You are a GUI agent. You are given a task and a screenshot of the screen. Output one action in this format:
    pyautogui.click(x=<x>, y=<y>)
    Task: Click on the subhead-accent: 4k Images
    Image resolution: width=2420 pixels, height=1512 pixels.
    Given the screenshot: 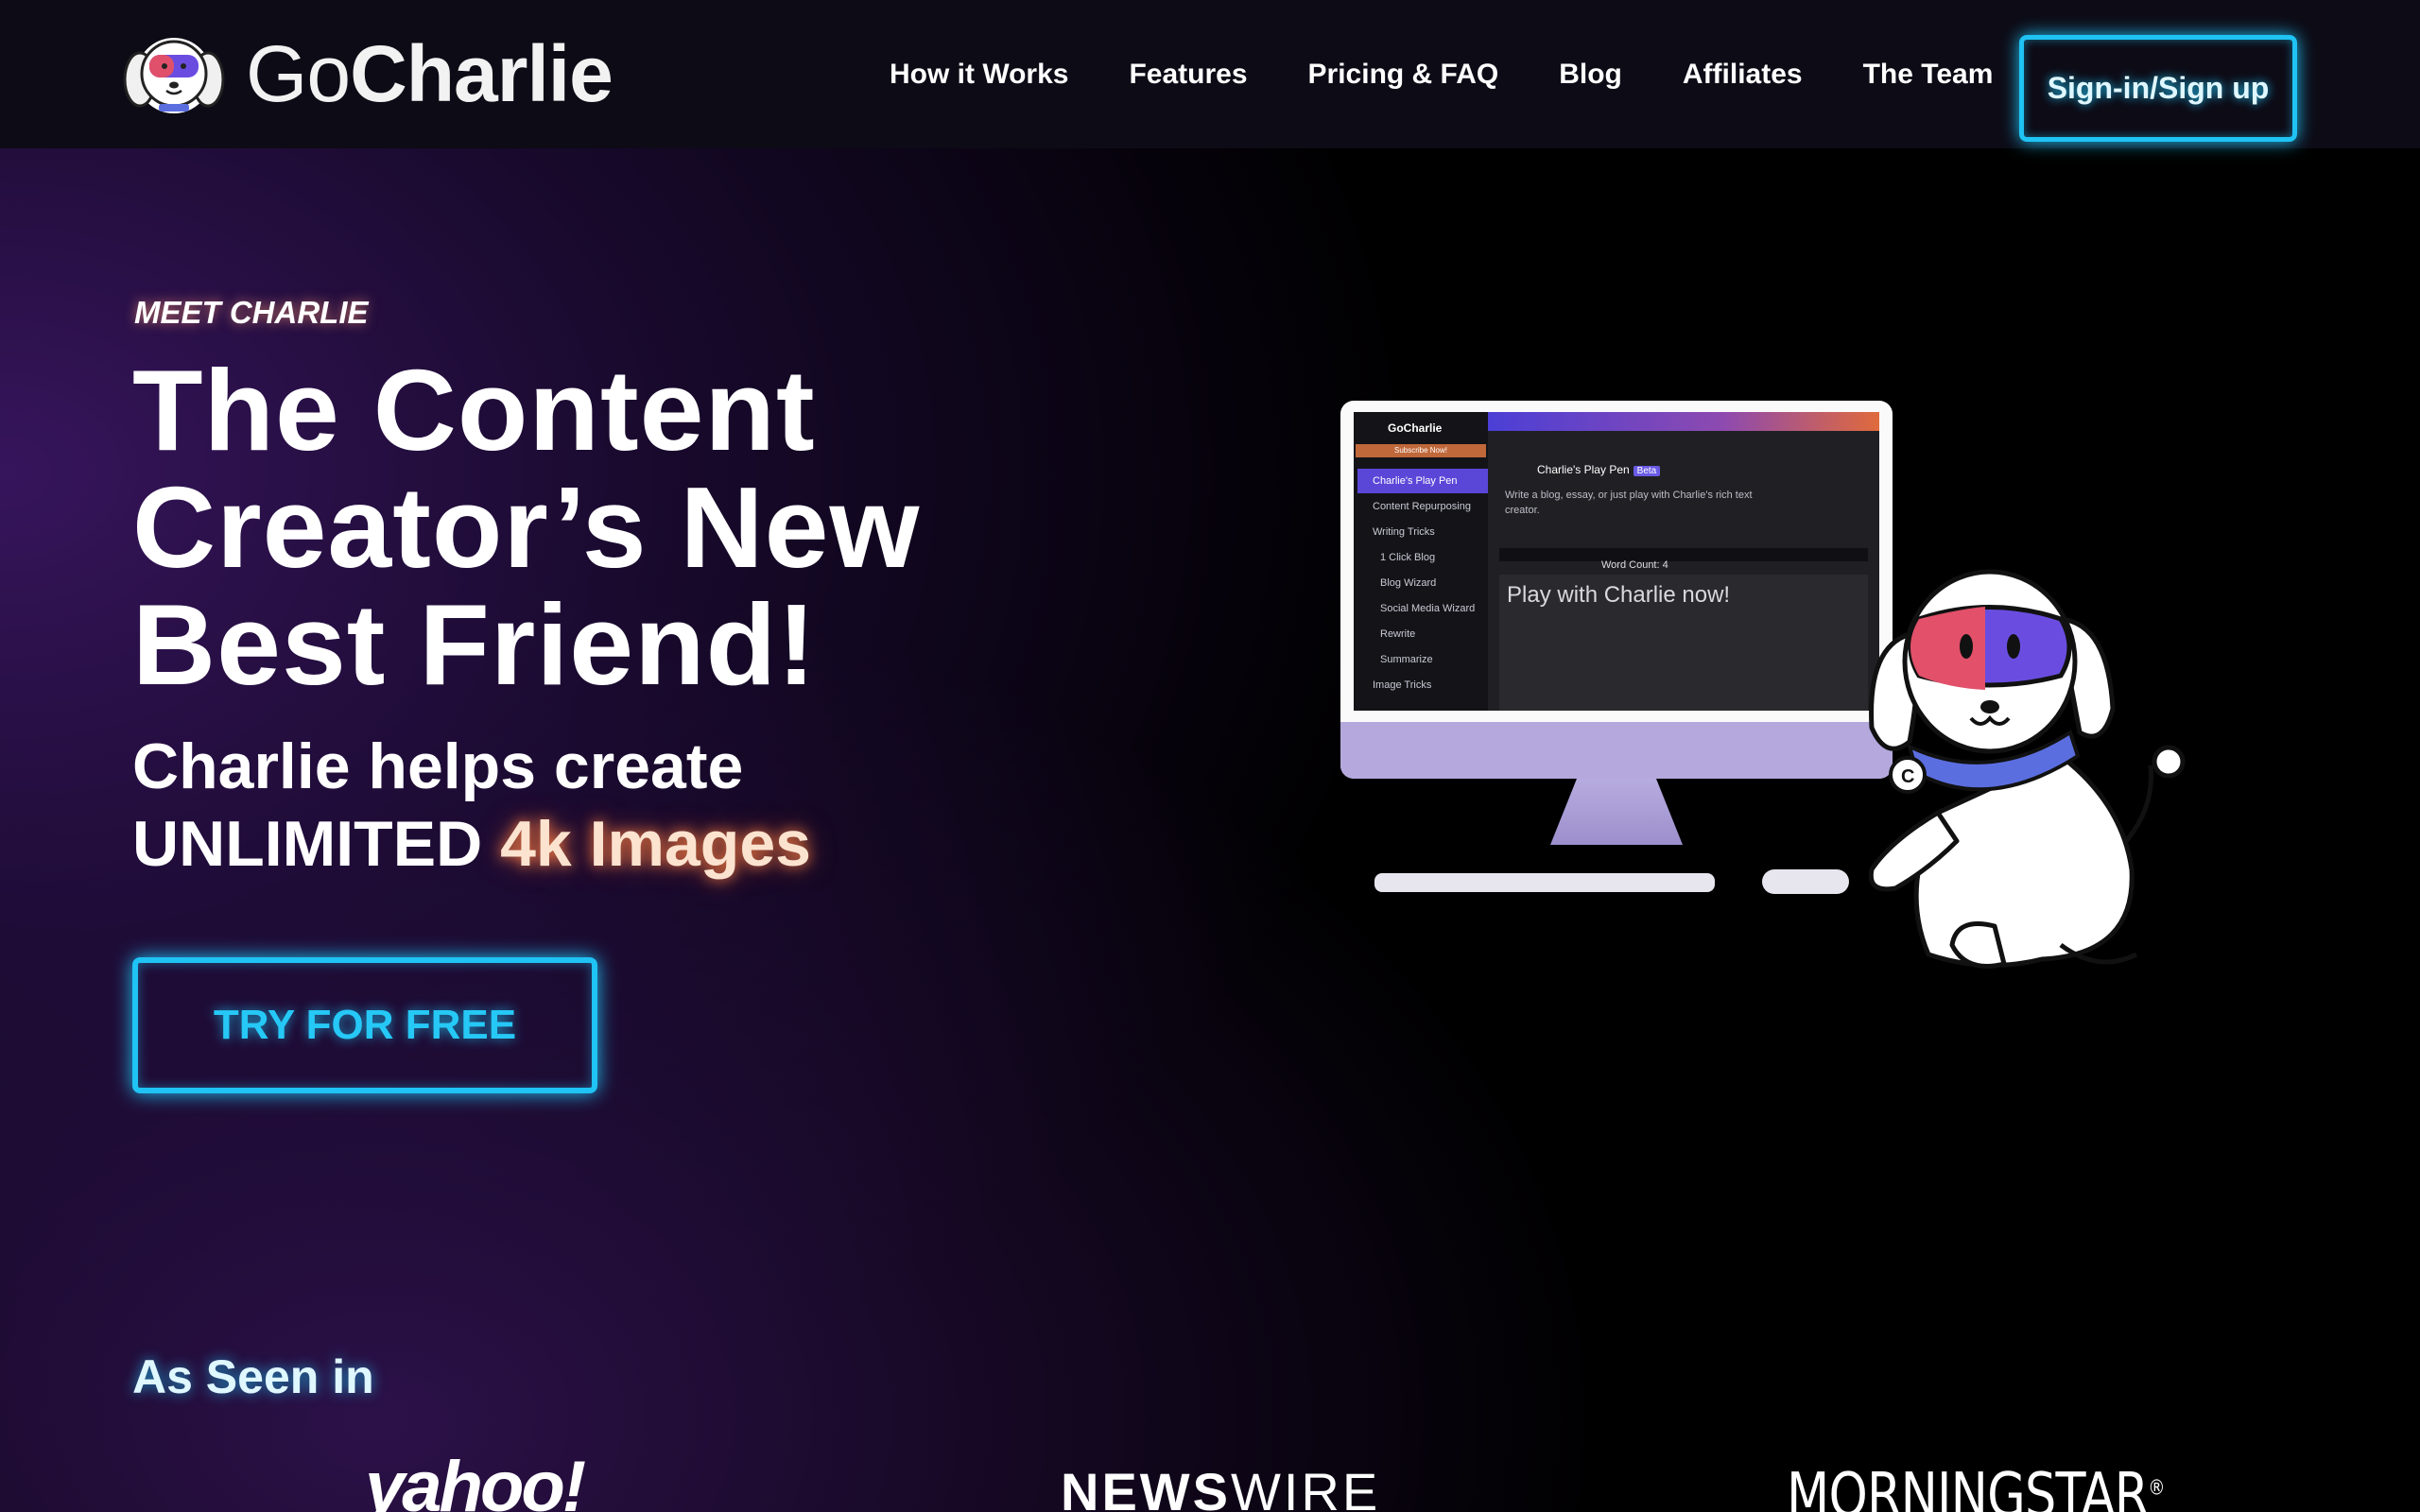 What is the action you would take?
    pyautogui.click(x=655, y=844)
    